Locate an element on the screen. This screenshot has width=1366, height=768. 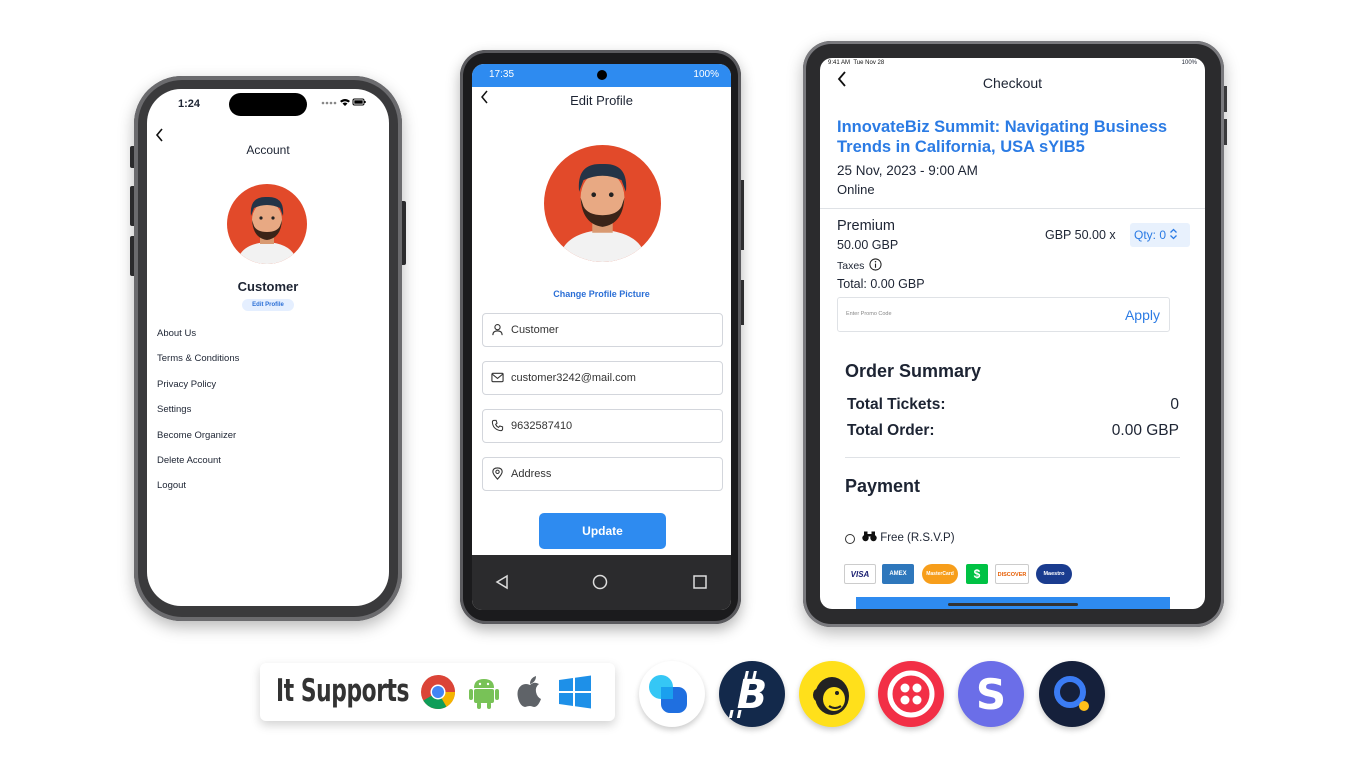
update-button: Update is located at coordinates (602, 531).